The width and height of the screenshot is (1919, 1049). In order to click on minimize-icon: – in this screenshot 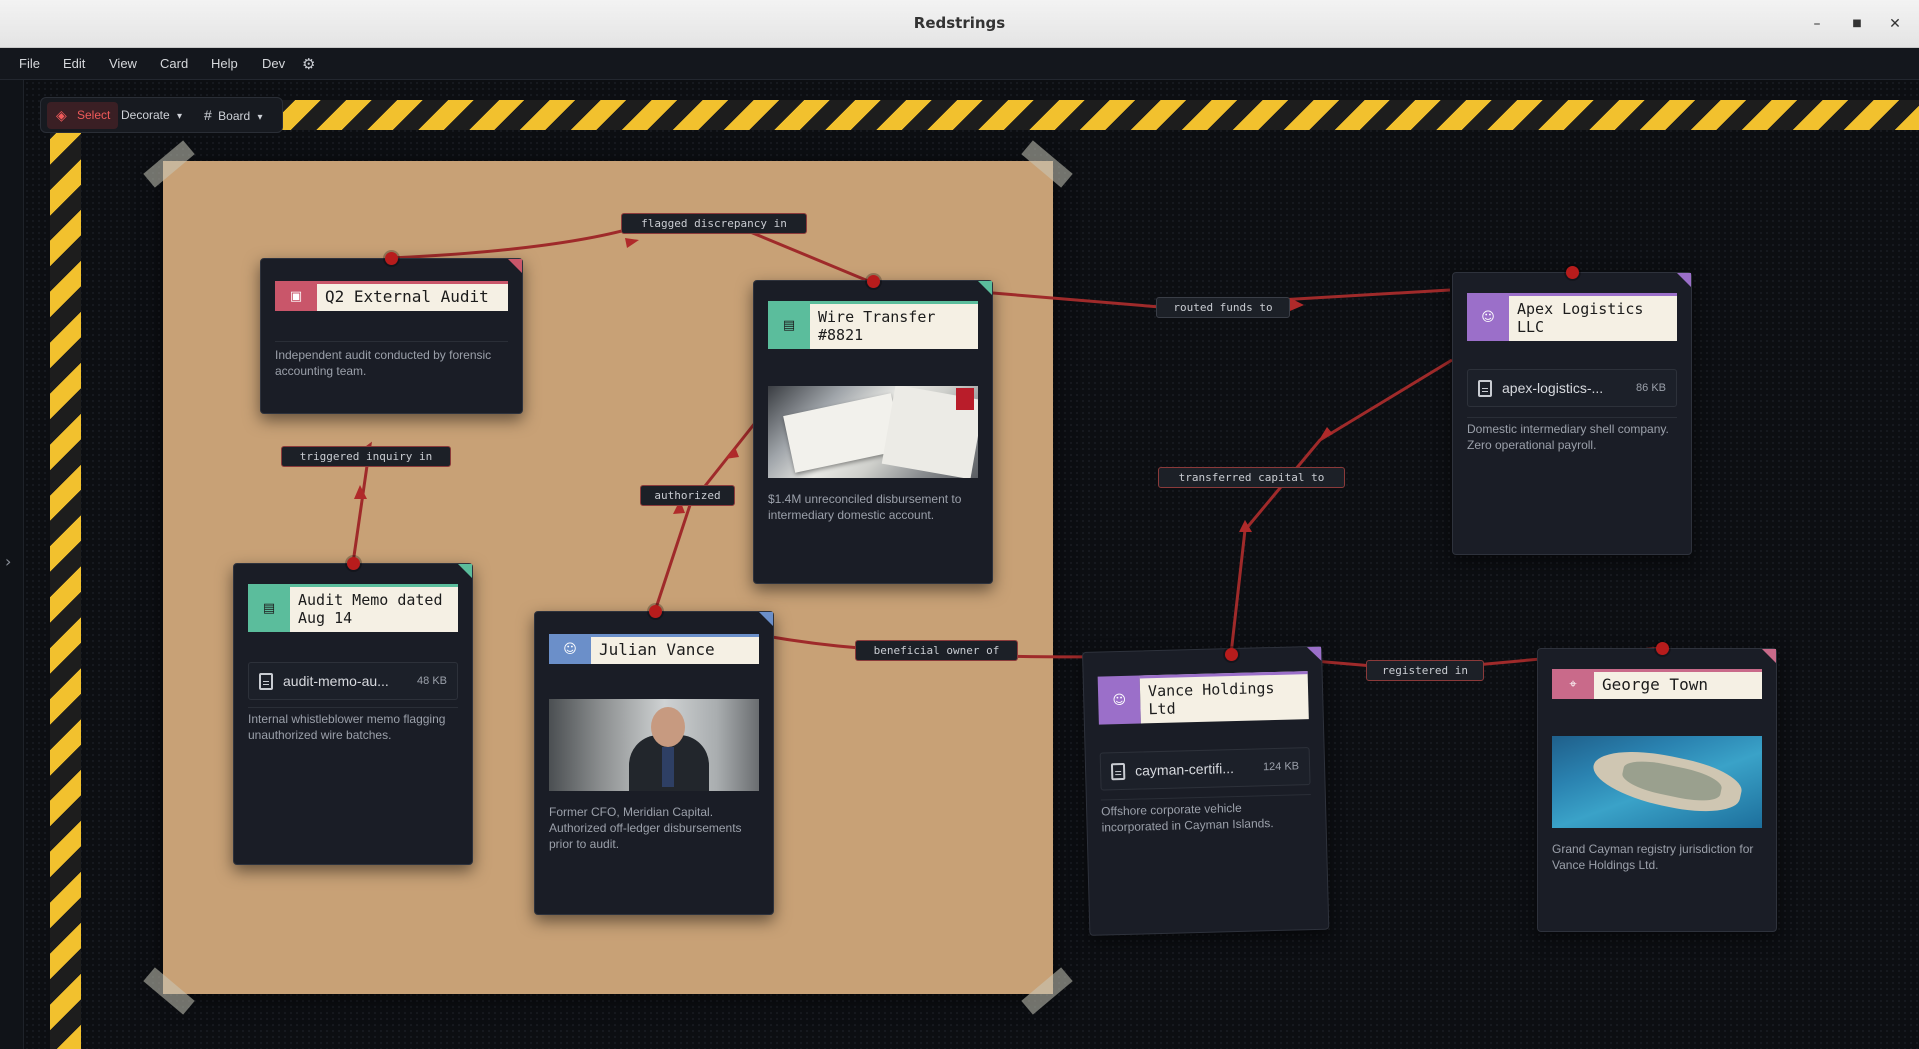, I will do `click(1817, 24)`.